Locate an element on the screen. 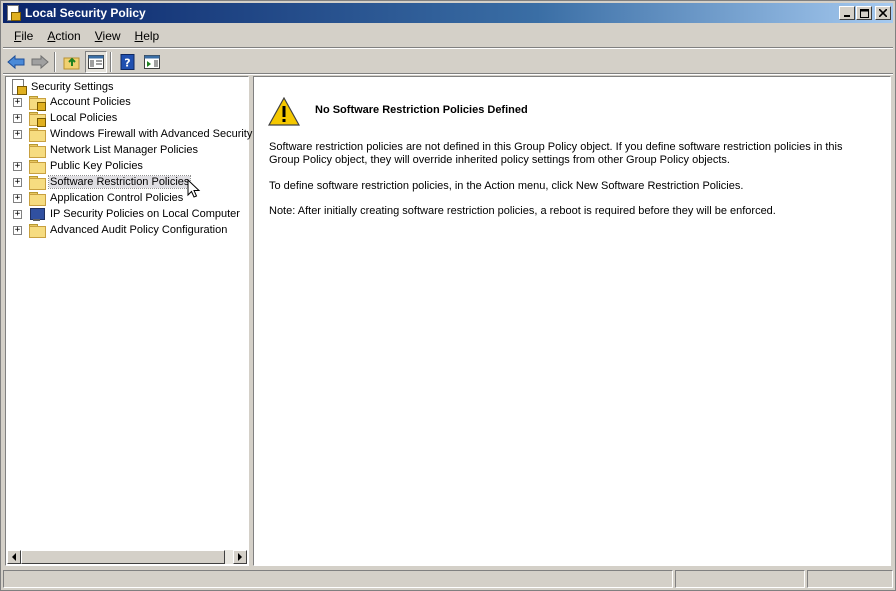 The height and width of the screenshot is (591, 896). help-icon: ? is located at coordinates (127, 61).